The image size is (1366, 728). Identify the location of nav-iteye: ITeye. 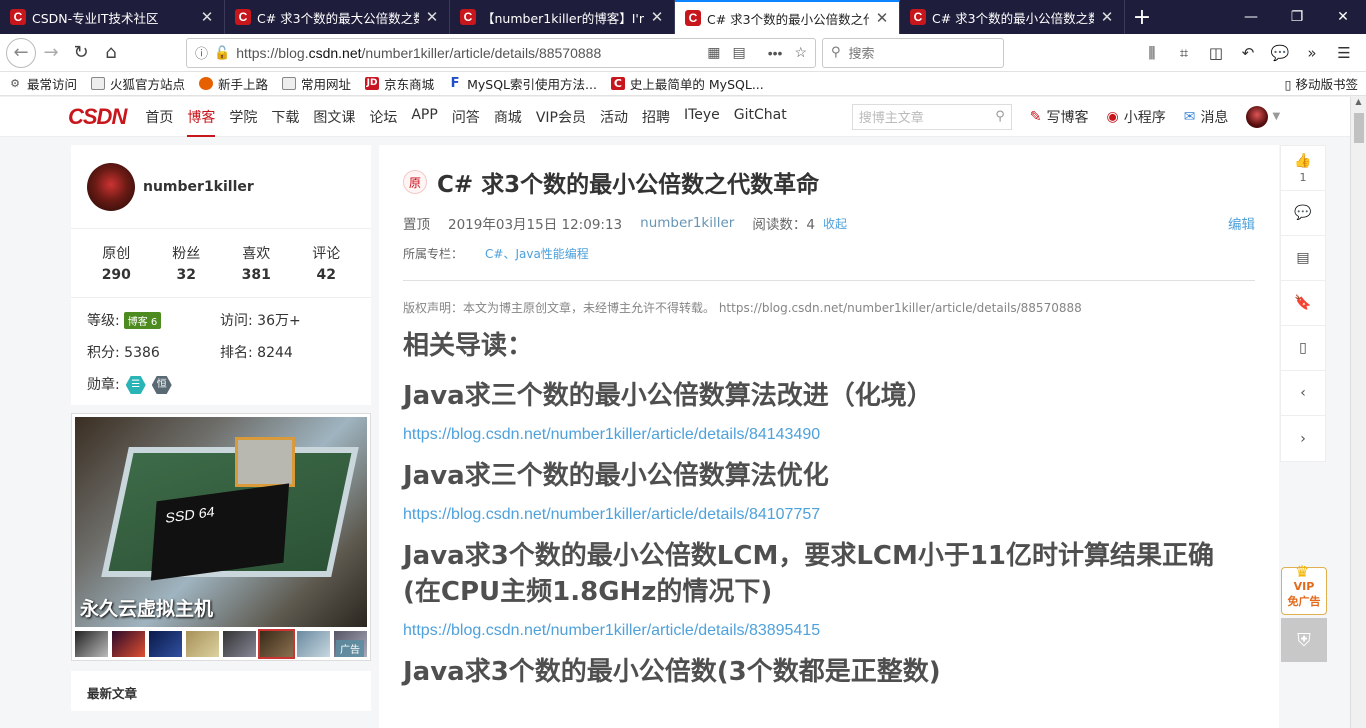
(702, 117).